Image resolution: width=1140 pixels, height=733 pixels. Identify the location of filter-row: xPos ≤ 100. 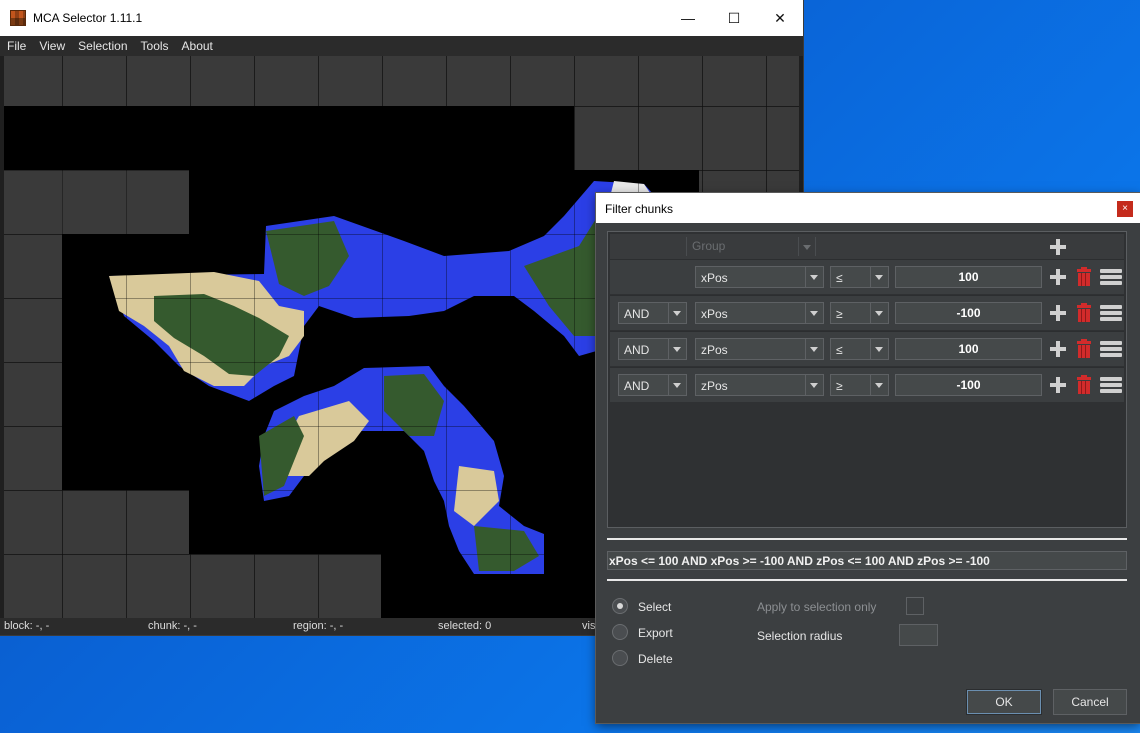
(867, 276).